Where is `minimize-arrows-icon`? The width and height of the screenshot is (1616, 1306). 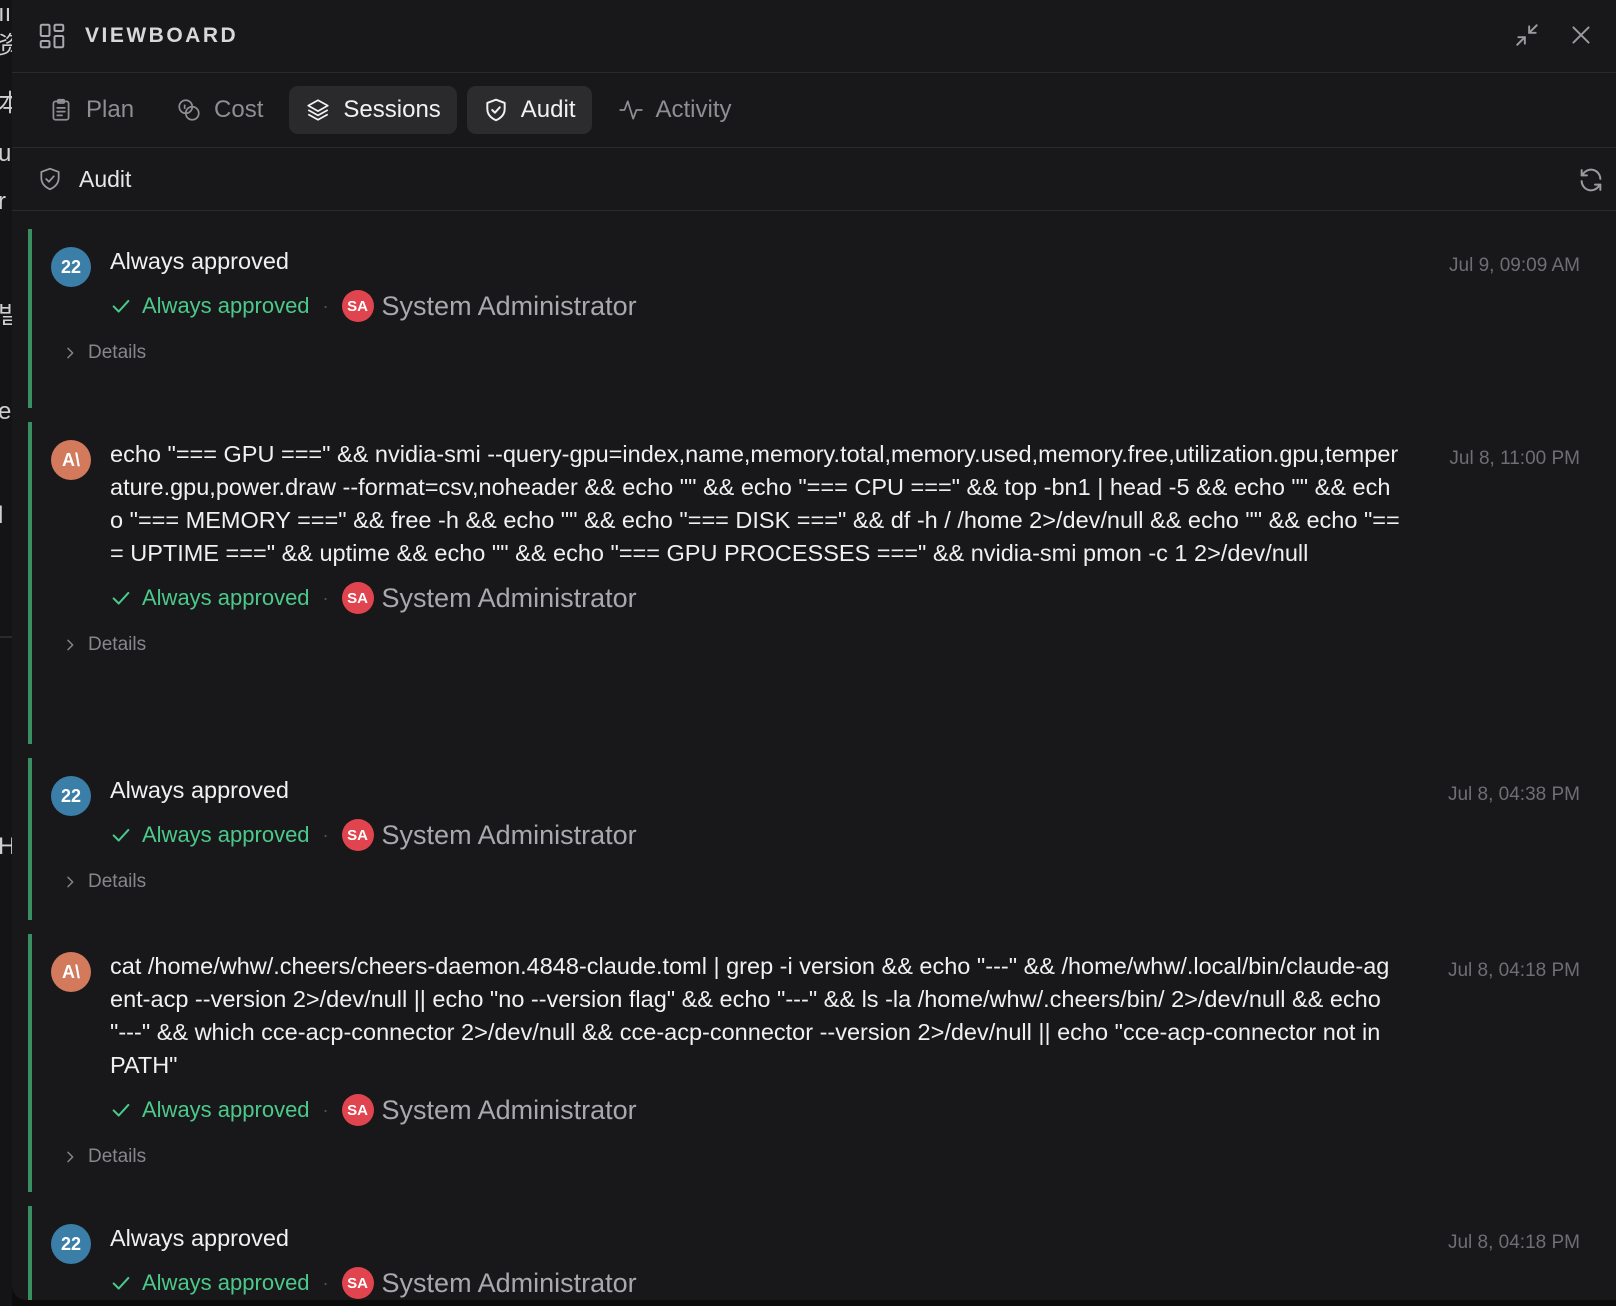 minimize-arrows-icon is located at coordinates (1527, 35).